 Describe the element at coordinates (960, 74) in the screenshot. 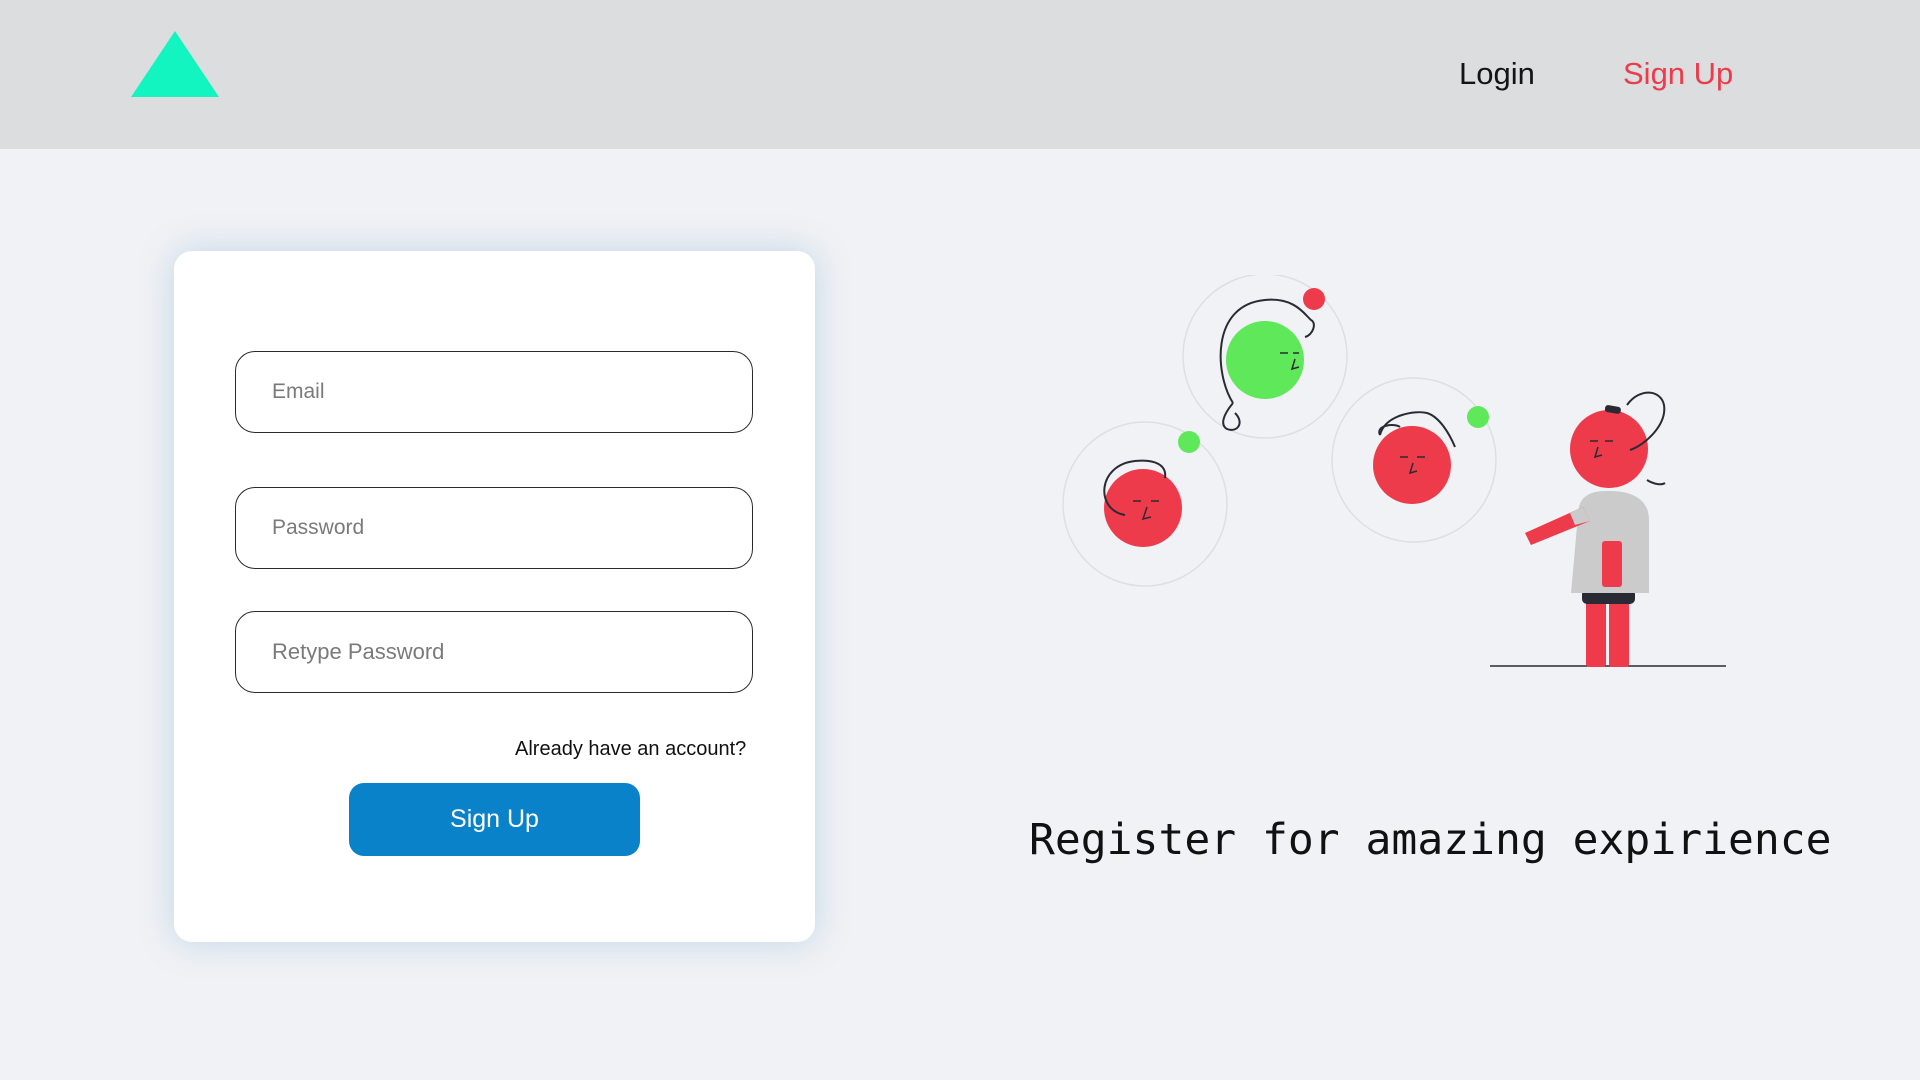

I see `top-header: Login Sign Up` at that location.